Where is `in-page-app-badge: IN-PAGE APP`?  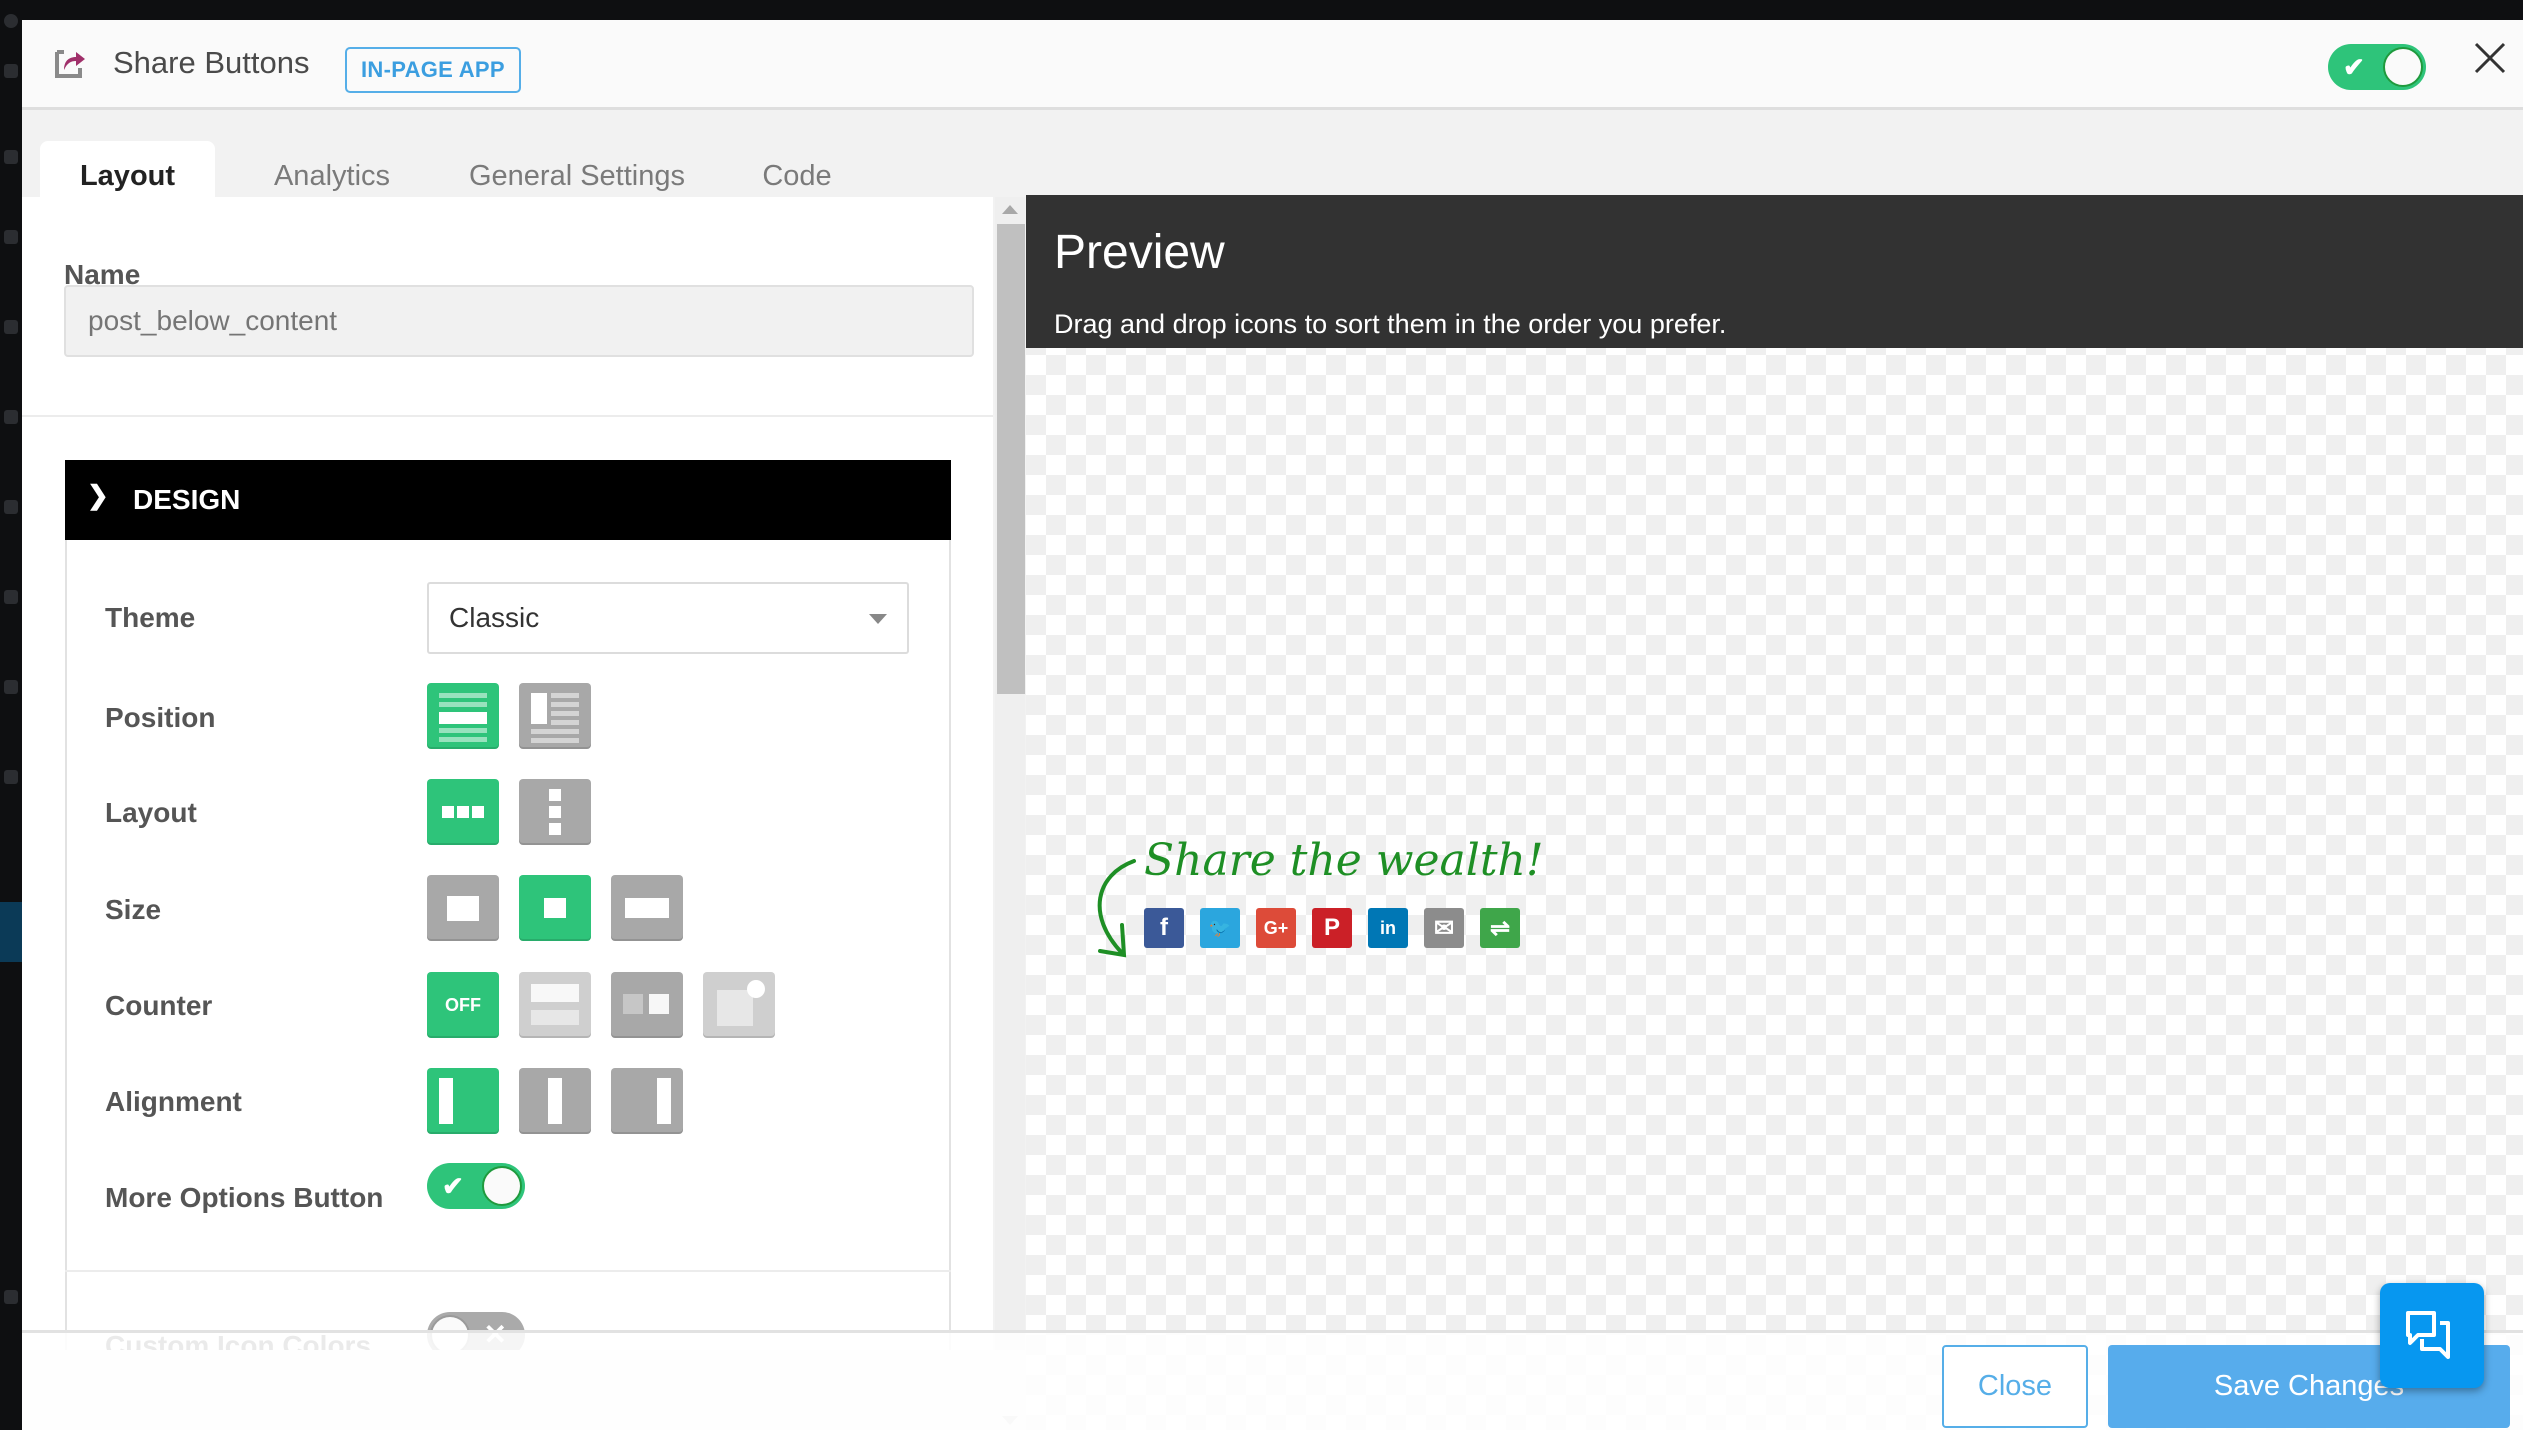 in-page-app-badge: IN-PAGE APP is located at coordinates (433, 70).